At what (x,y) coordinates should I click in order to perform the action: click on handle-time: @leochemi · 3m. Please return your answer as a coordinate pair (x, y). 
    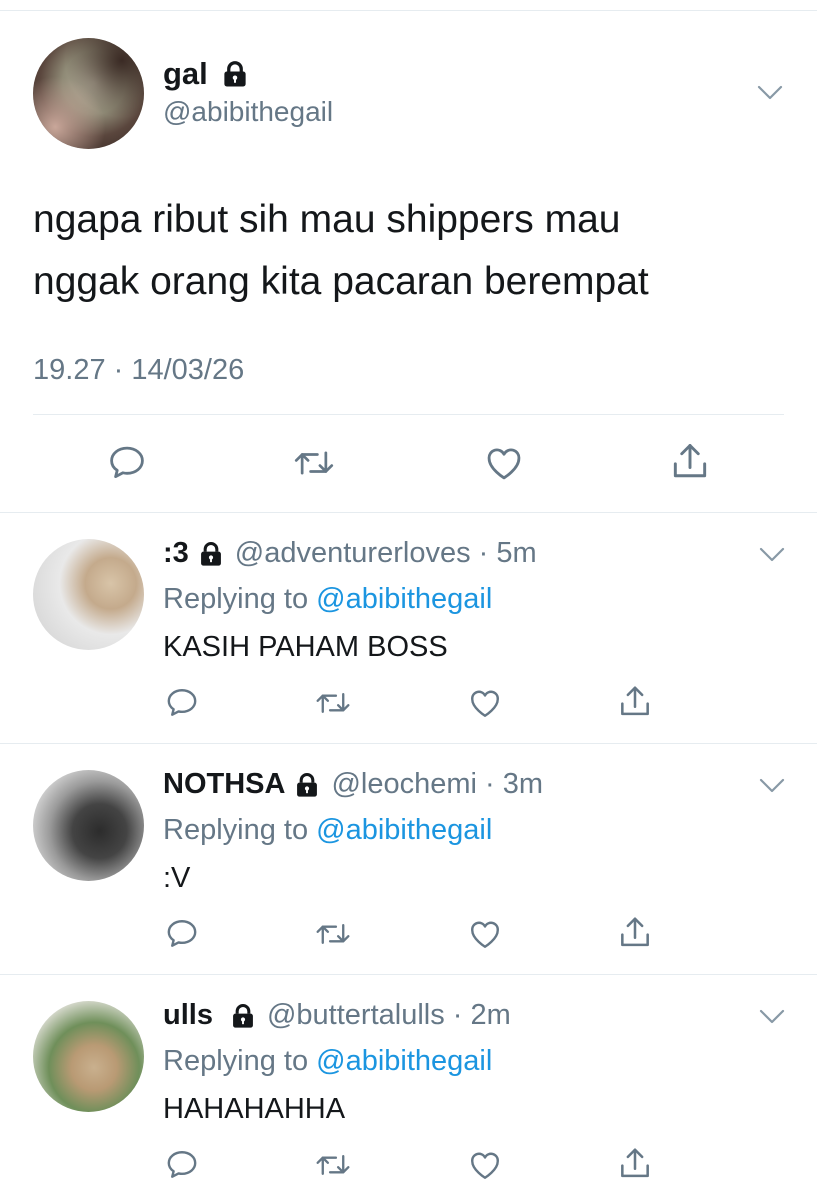
    Looking at the image, I should click on (437, 784).